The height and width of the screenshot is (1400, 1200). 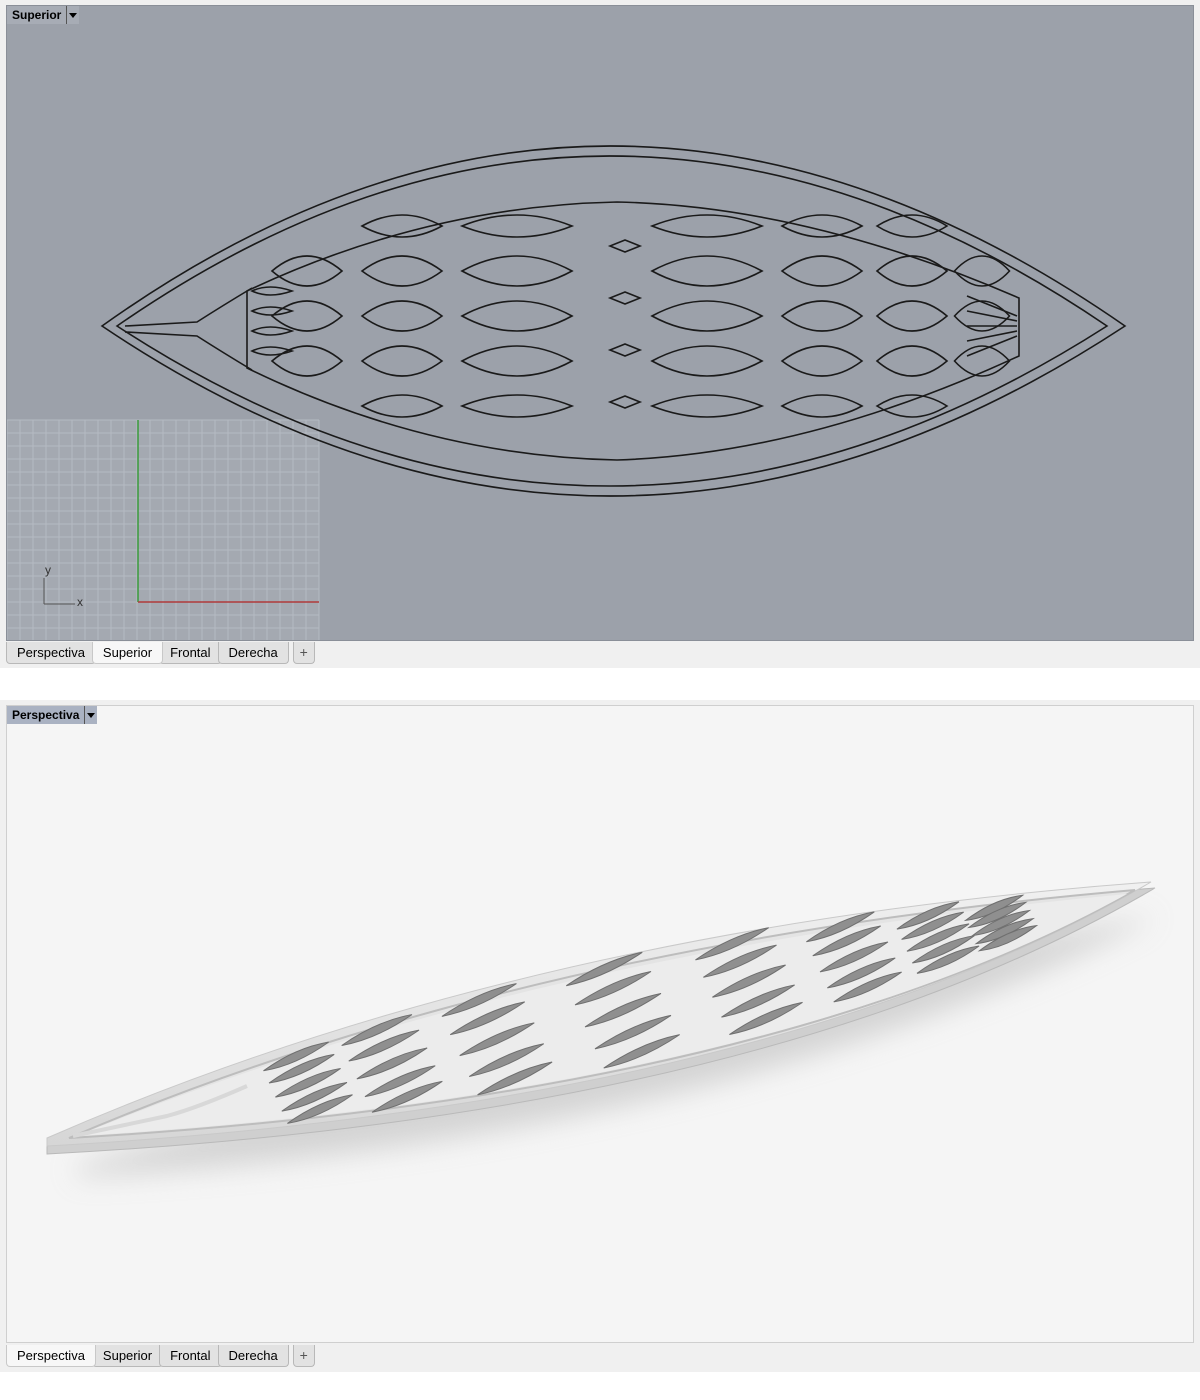 I want to click on viewport-title-bar: Superior, so click(x=43, y=15).